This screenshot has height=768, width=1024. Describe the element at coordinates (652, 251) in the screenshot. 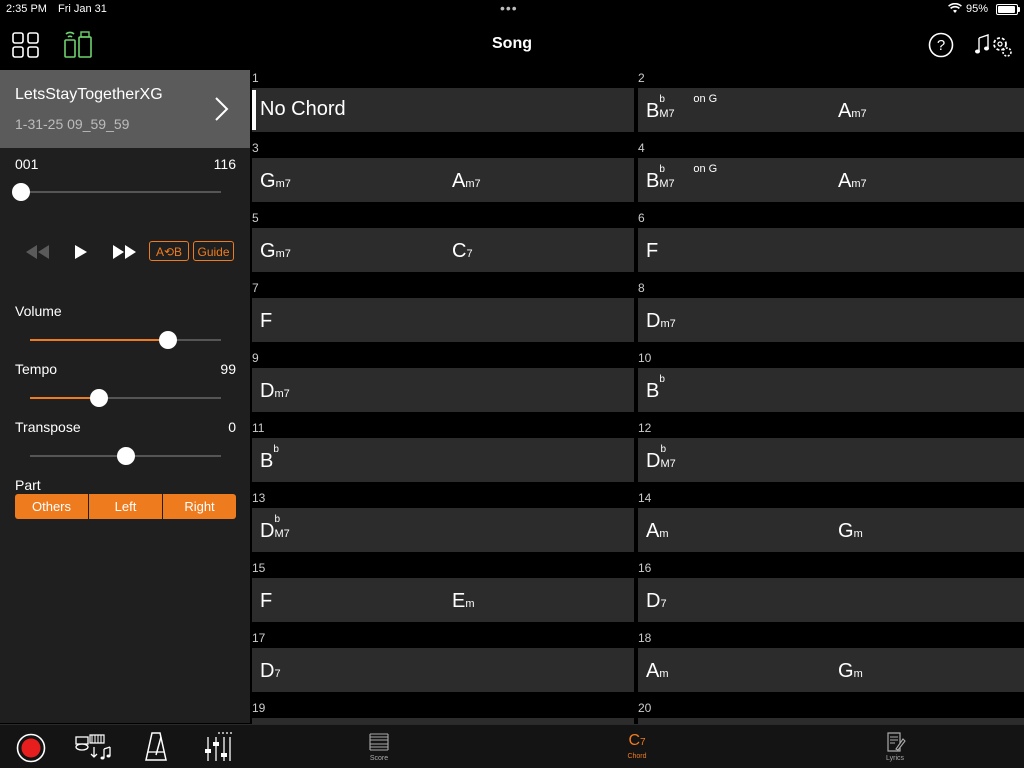

I see `chord-root: F` at that location.